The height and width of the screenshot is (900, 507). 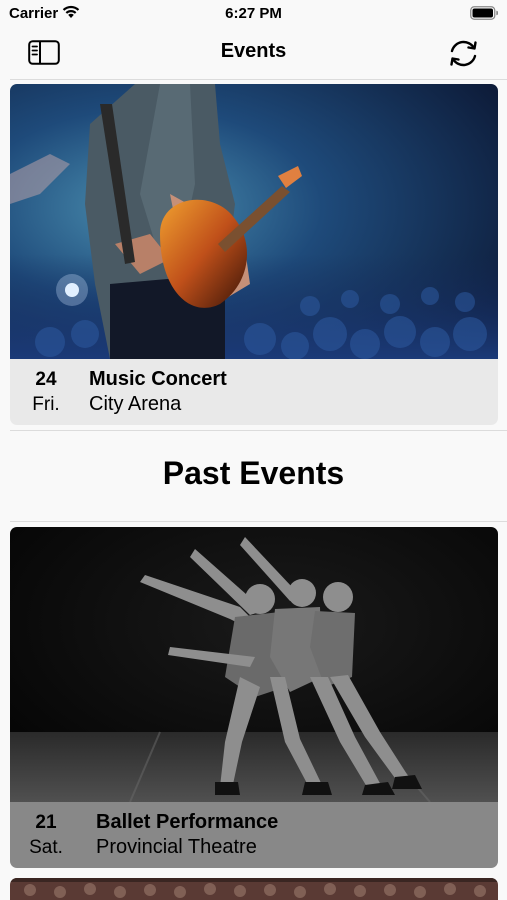 What do you see at coordinates (253, 473) in the screenshot?
I see `past-events-heading: Past Events` at bounding box center [253, 473].